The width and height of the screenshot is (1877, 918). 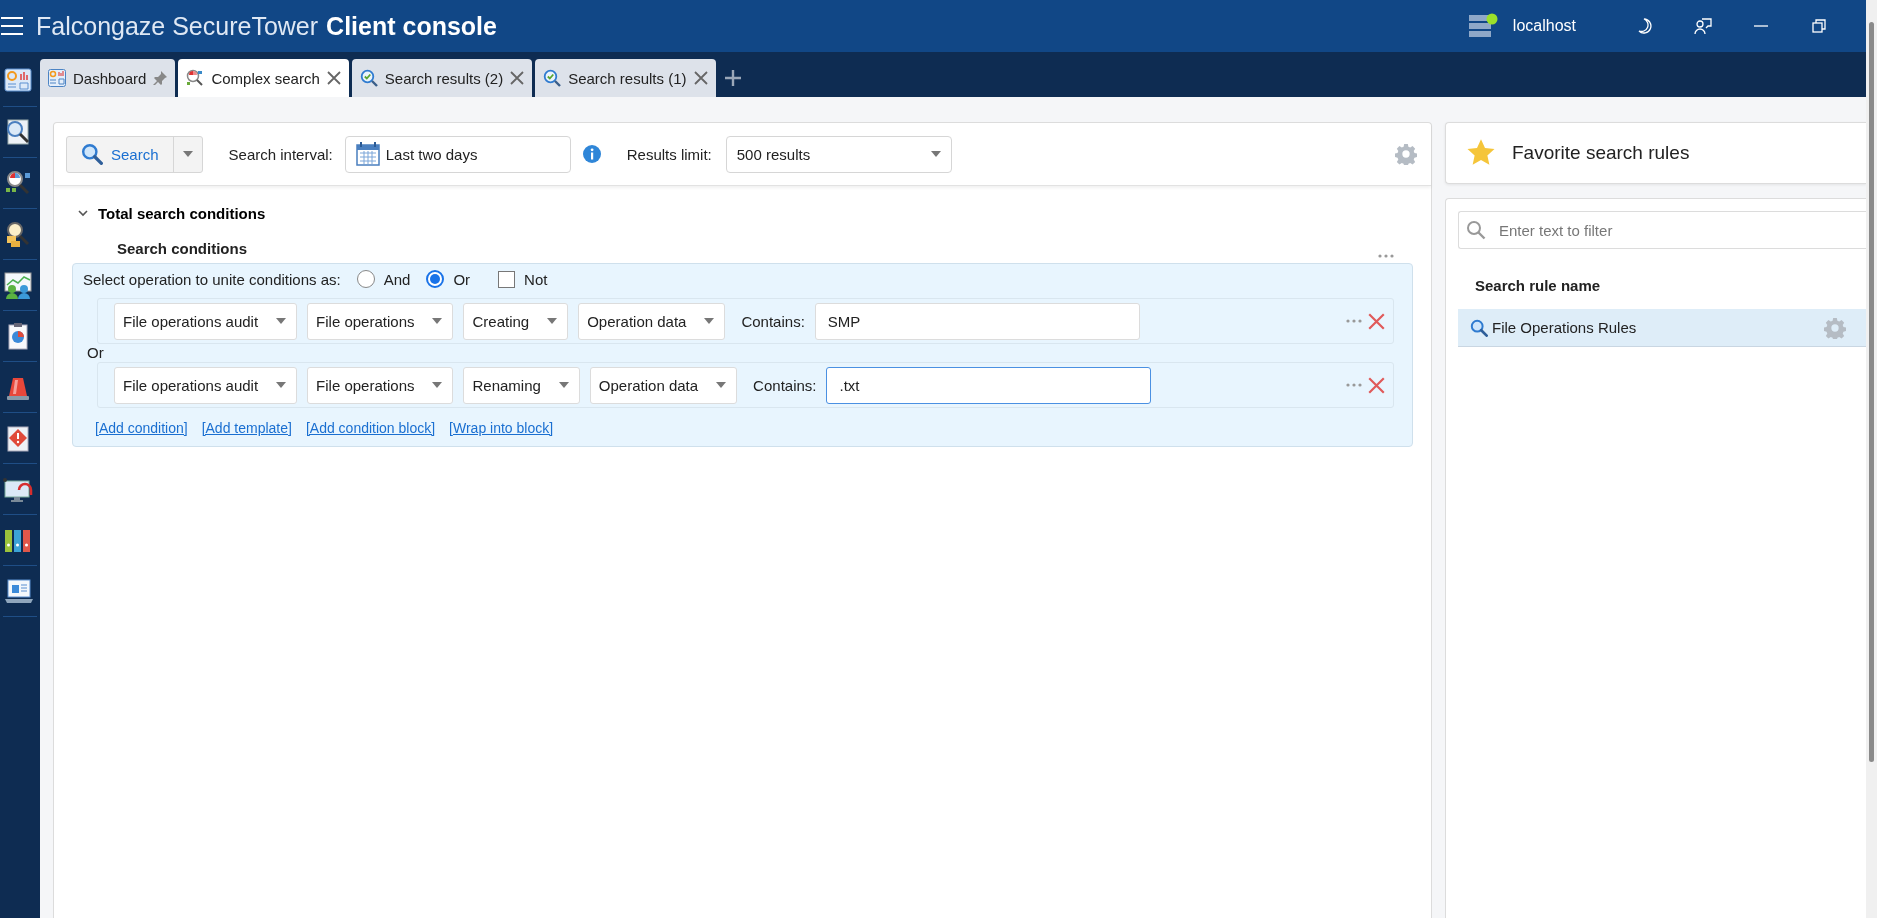 I want to click on action-link: [Add condition block], so click(x=370, y=428).